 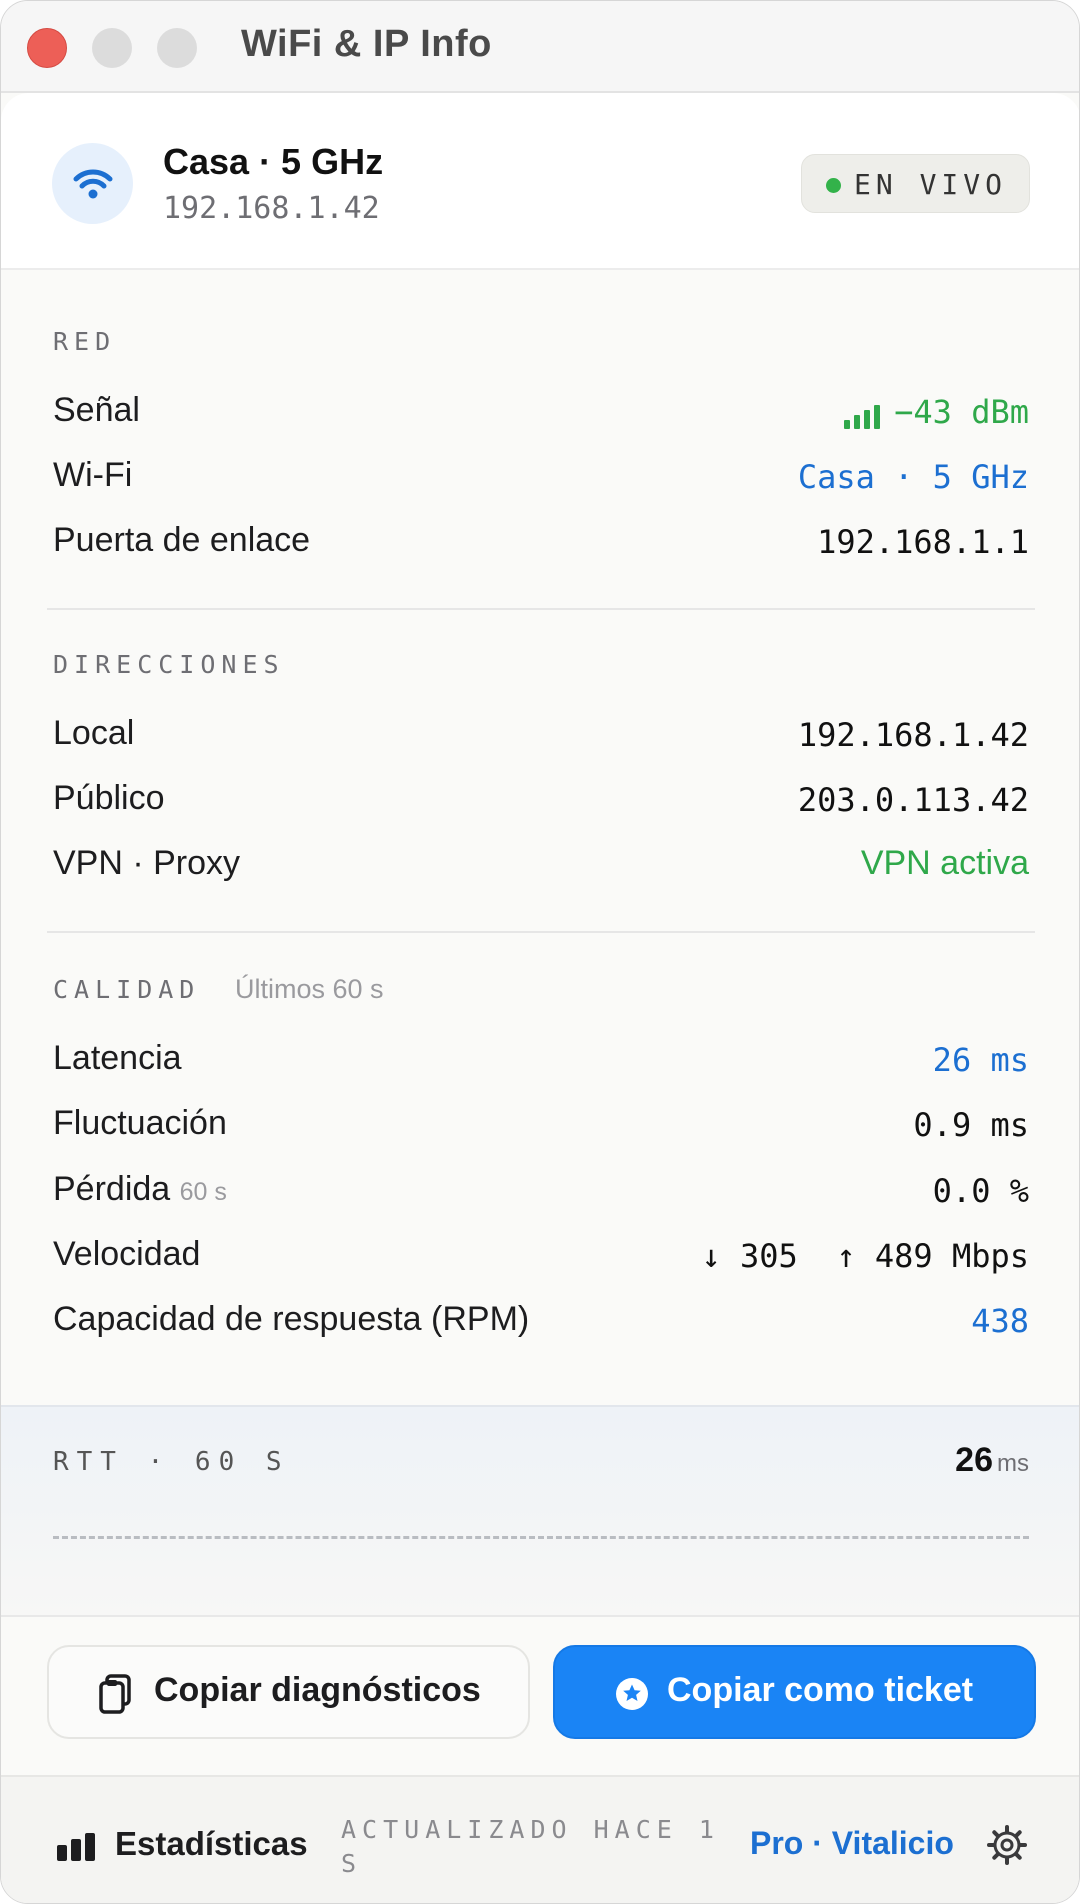 What do you see at coordinates (291, 1319) in the screenshot?
I see `rpm-label: Capacidad de respuesta (RPM)` at bounding box center [291, 1319].